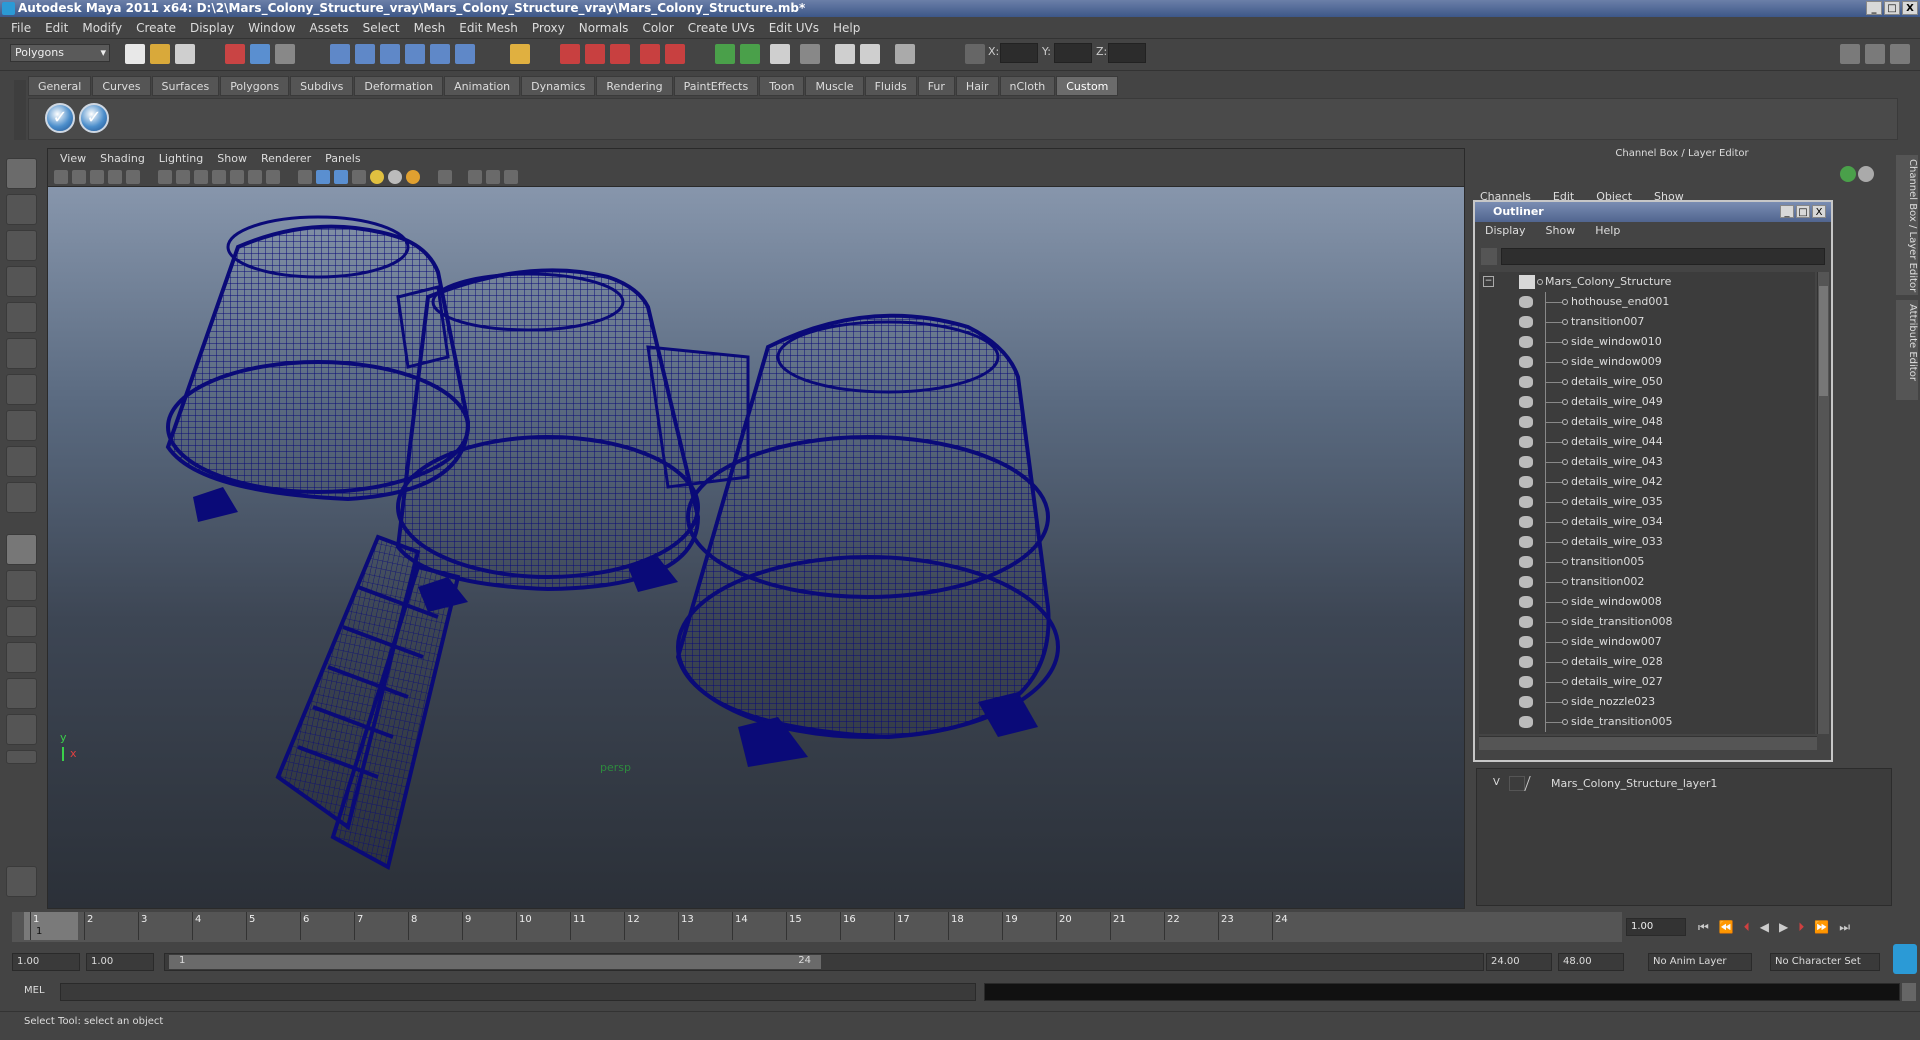 Image resolution: width=1920 pixels, height=1040 pixels. What do you see at coordinates (1819, 211) in the screenshot?
I see `outliner-close-button: X` at bounding box center [1819, 211].